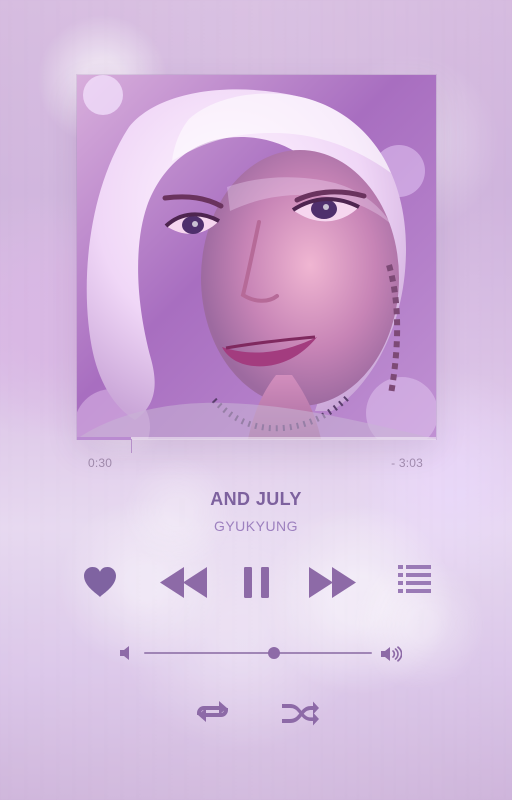 This screenshot has height=800, width=512. What do you see at coordinates (391, 654) in the screenshot?
I see `volume-high-icon` at bounding box center [391, 654].